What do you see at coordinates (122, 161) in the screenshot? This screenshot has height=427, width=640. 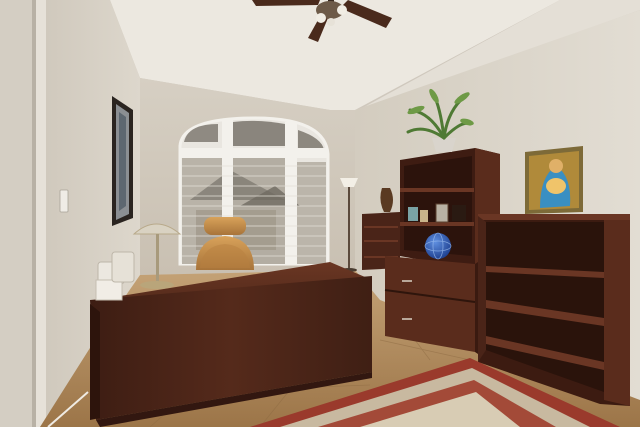 I see `wall-picture-art` at bounding box center [122, 161].